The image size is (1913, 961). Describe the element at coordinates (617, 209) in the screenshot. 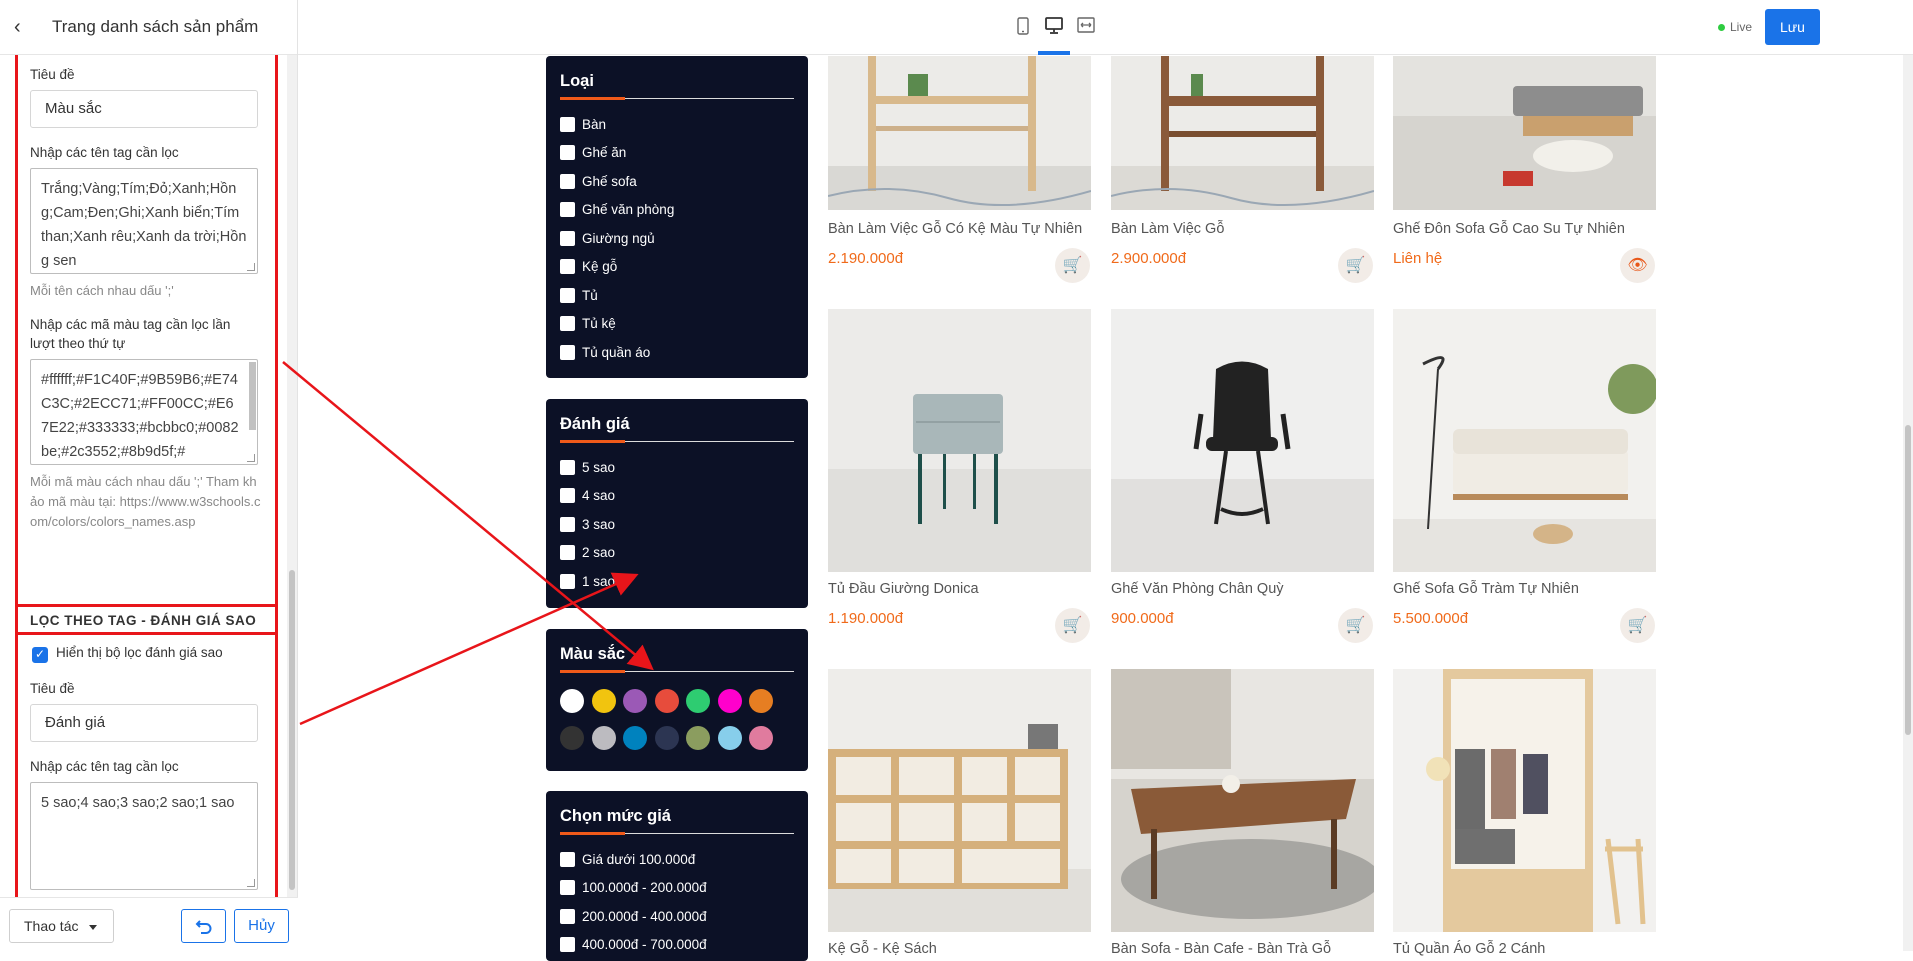

I see `type-option: Ghế văn phòng` at that location.